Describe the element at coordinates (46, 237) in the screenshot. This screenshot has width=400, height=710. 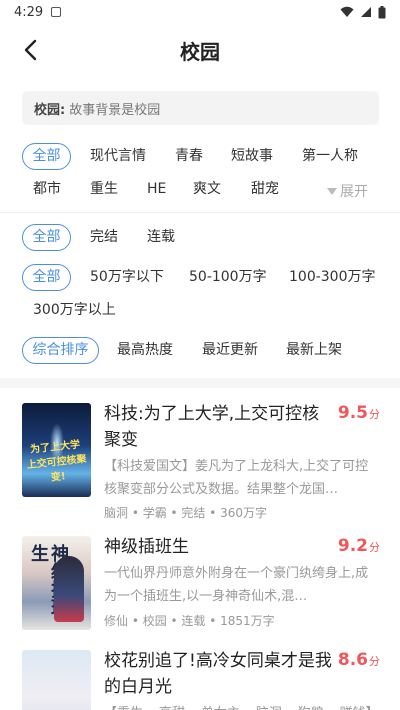
I see `status-all-chip: 全部` at that location.